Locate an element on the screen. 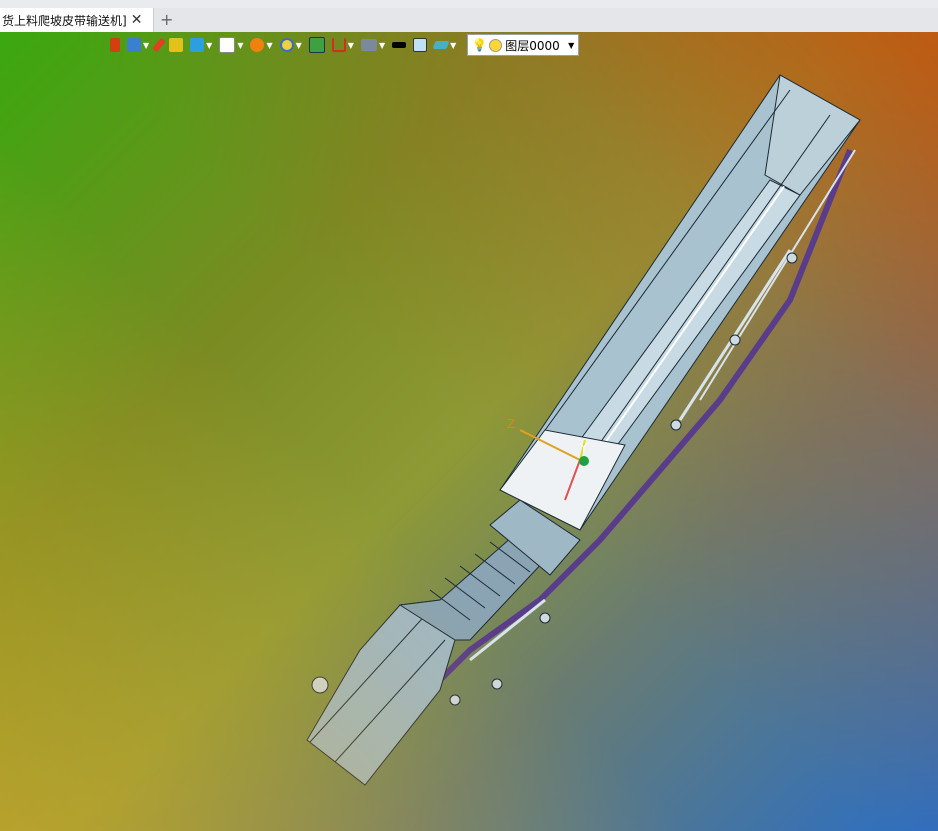 The image size is (938, 831). view-toolbar: ▼ ▼ ▼ ▼ ▼ ▼ ▼ ▼ 💡 图层0000 ▼ is located at coordinates (344, 45).